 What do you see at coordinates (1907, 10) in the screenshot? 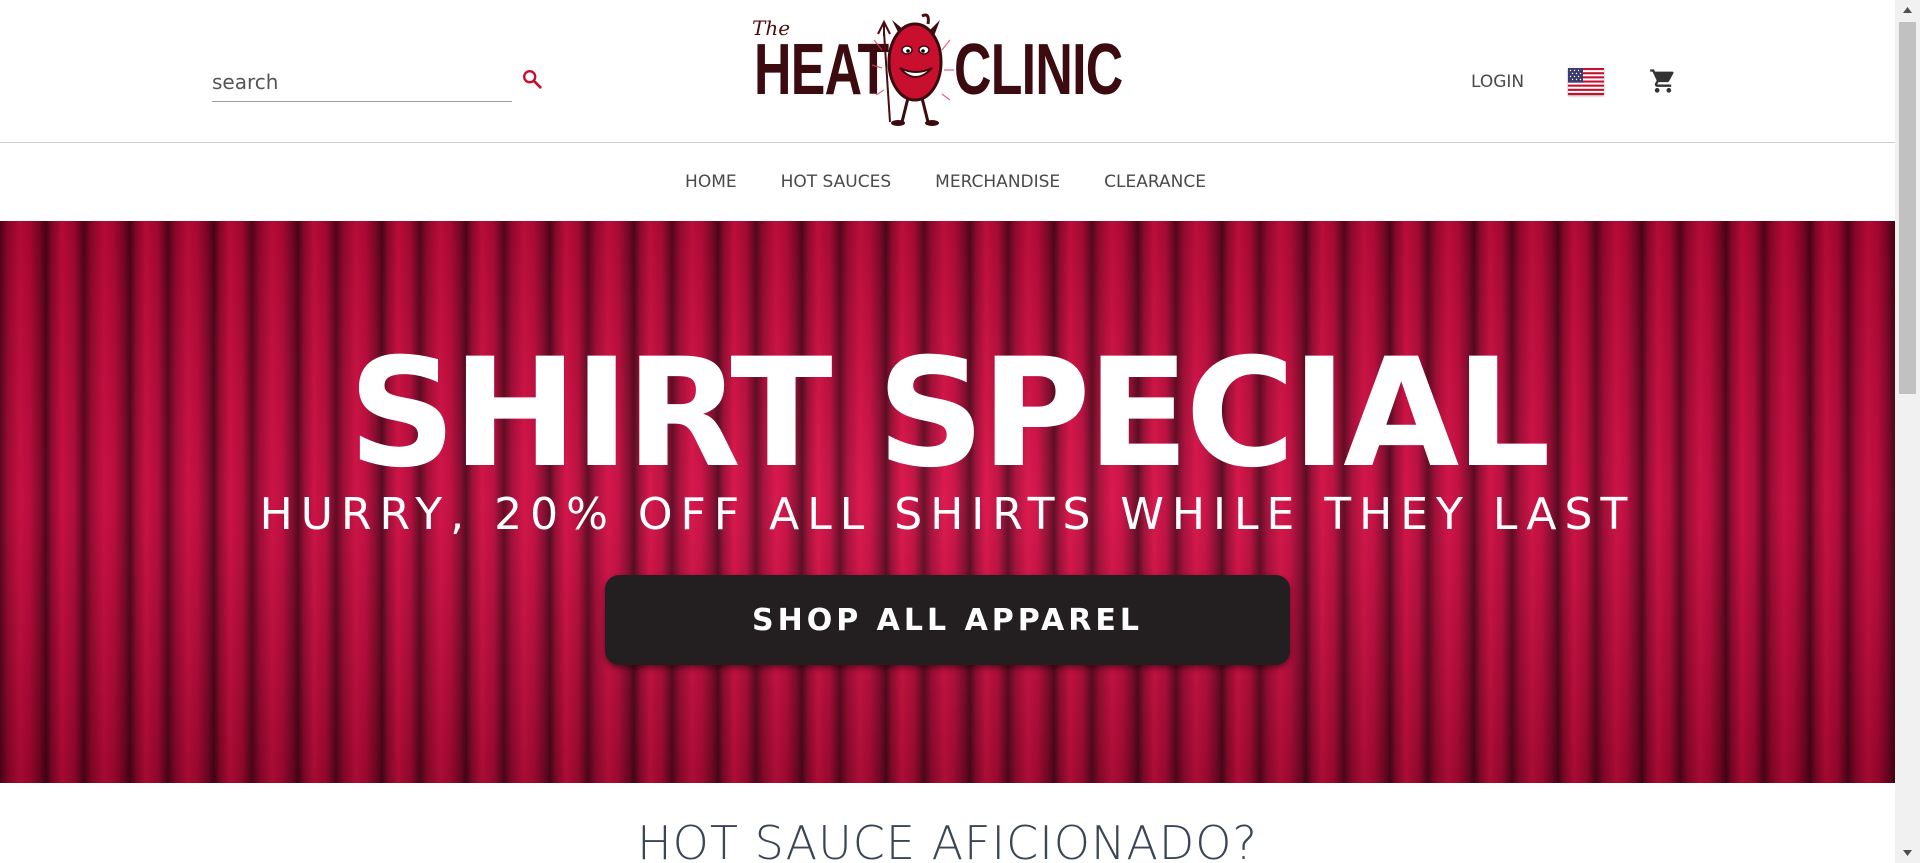
I see `scroll-up-arrow-icon` at bounding box center [1907, 10].